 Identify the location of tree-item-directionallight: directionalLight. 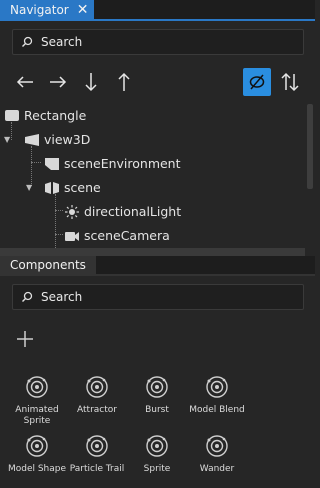
(152, 212).